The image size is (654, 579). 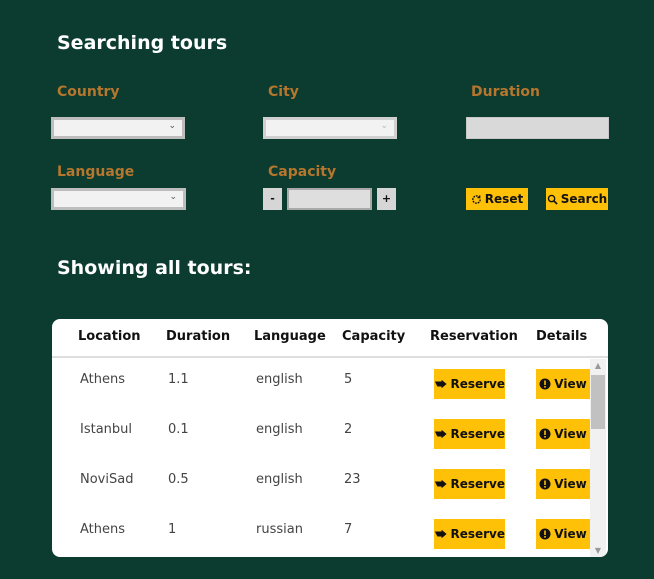 What do you see at coordinates (584, 199) in the screenshot?
I see `search-button-label: Search` at bounding box center [584, 199].